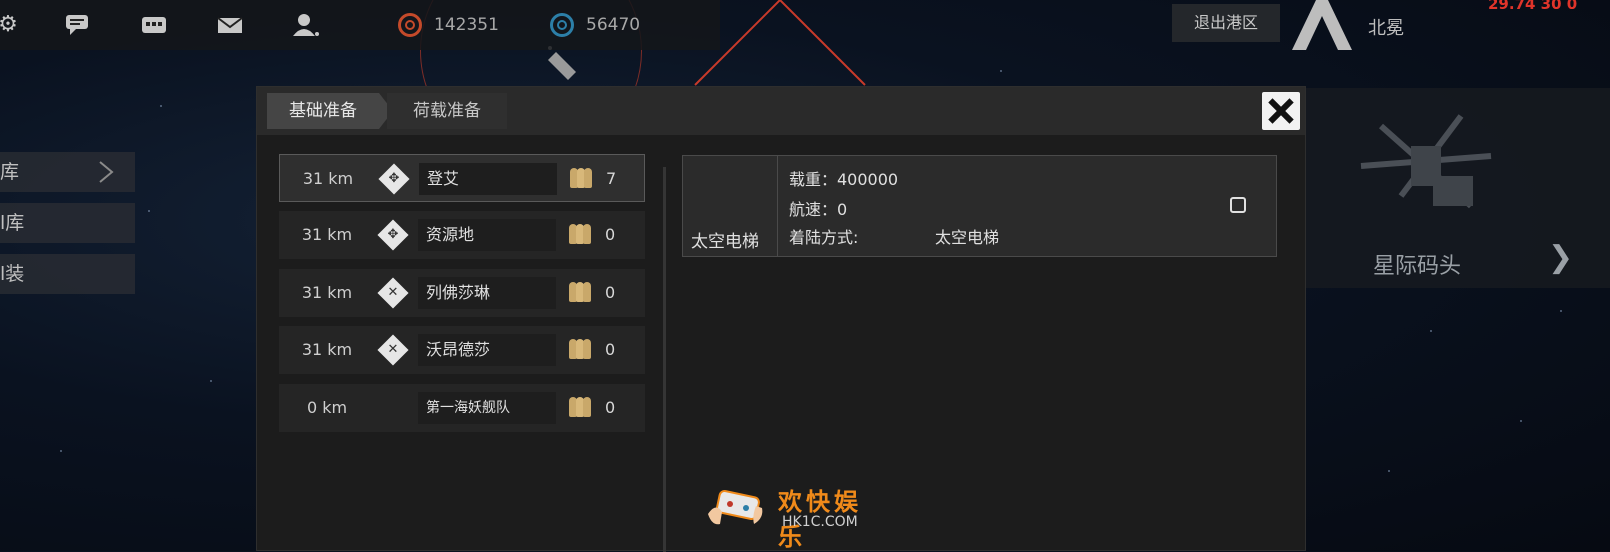 Image resolution: width=1610 pixels, height=552 pixels. What do you see at coordinates (78, 25) in the screenshot?
I see `chat-icon` at bounding box center [78, 25].